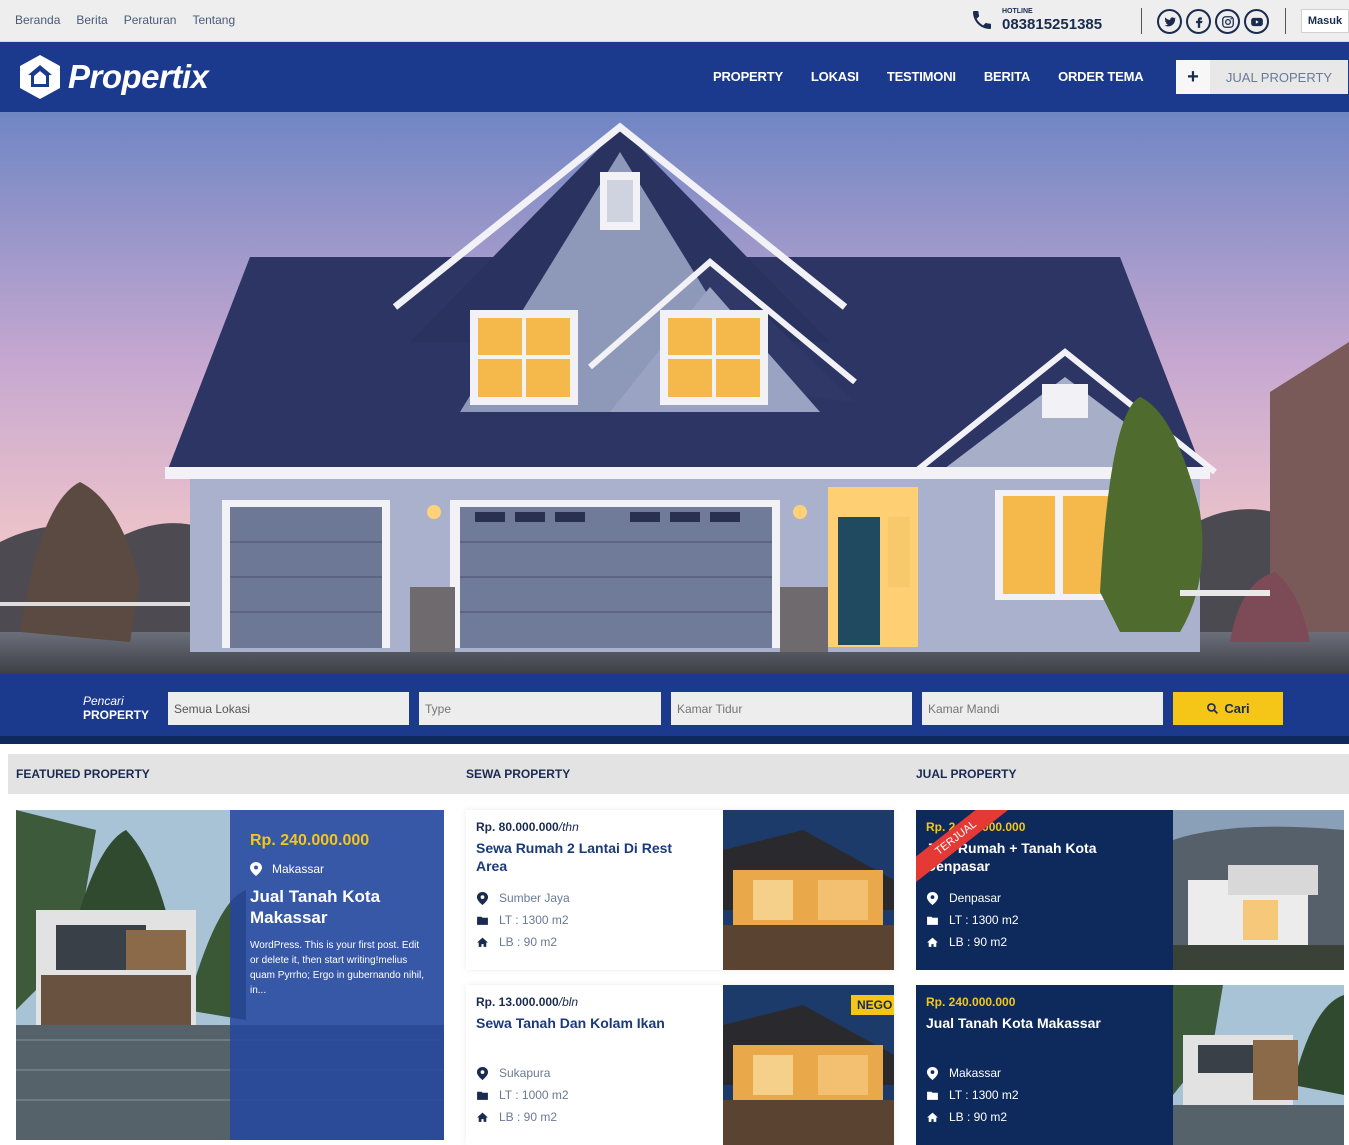 Image resolution: width=1349 pixels, height=1145 pixels. Describe the element at coordinates (1052, 24) in the screenshot. I see `hotline-number: 083815251385` at that location.